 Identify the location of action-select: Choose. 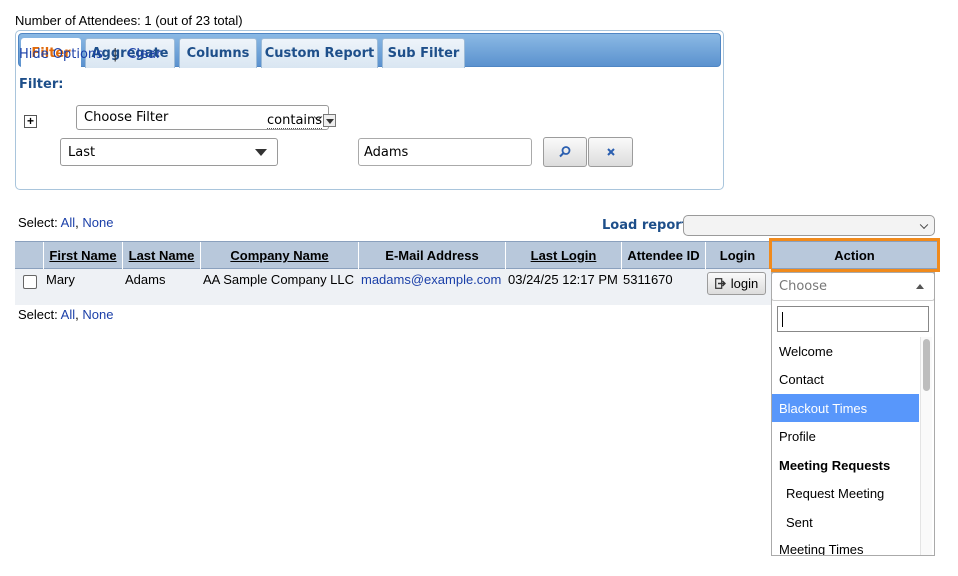
(853, 286).